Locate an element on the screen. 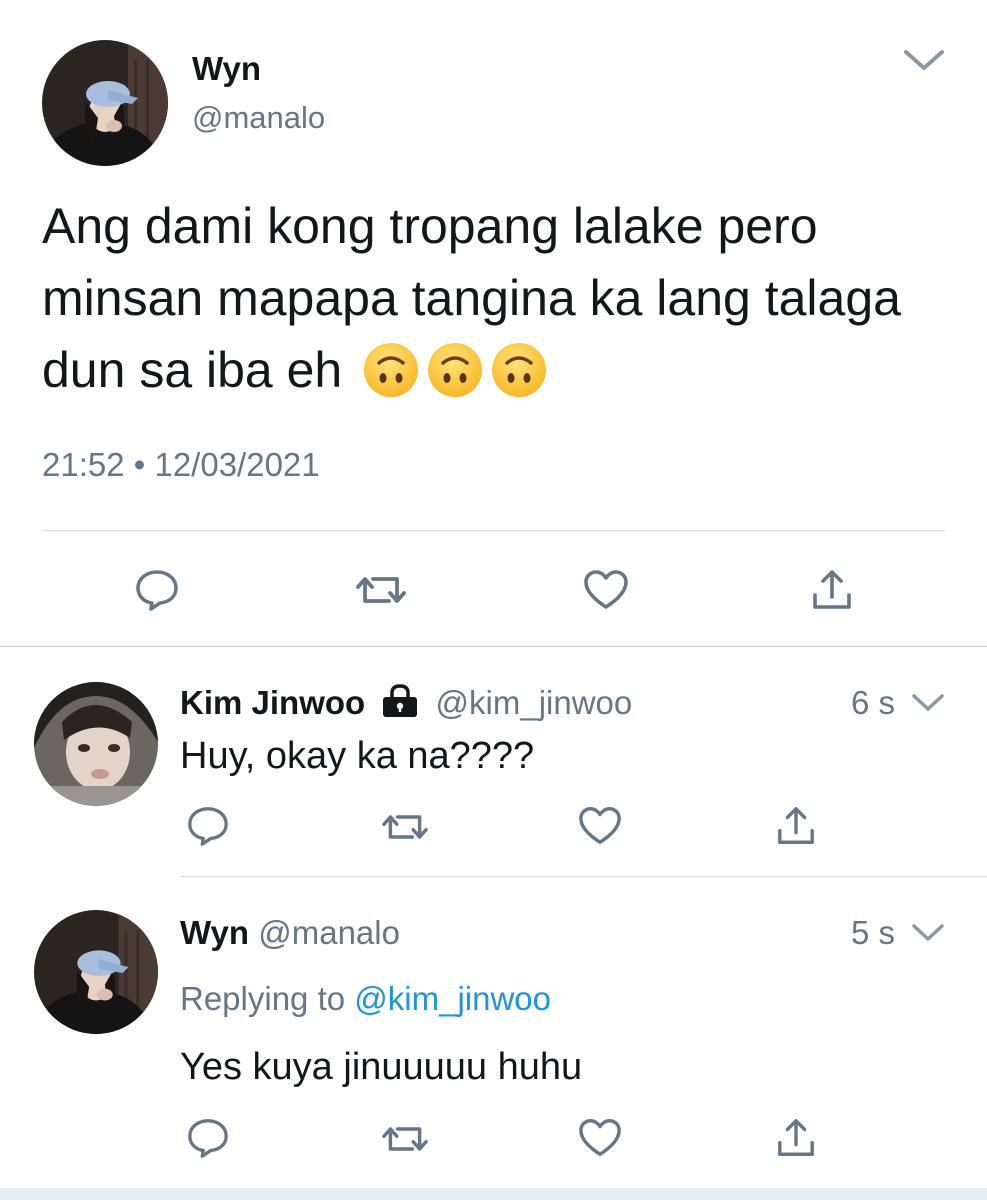 The image size is (987, 1200). reply-header: Kim Jinwoo @kim_jinwoo is located at coordinates (406, 705).